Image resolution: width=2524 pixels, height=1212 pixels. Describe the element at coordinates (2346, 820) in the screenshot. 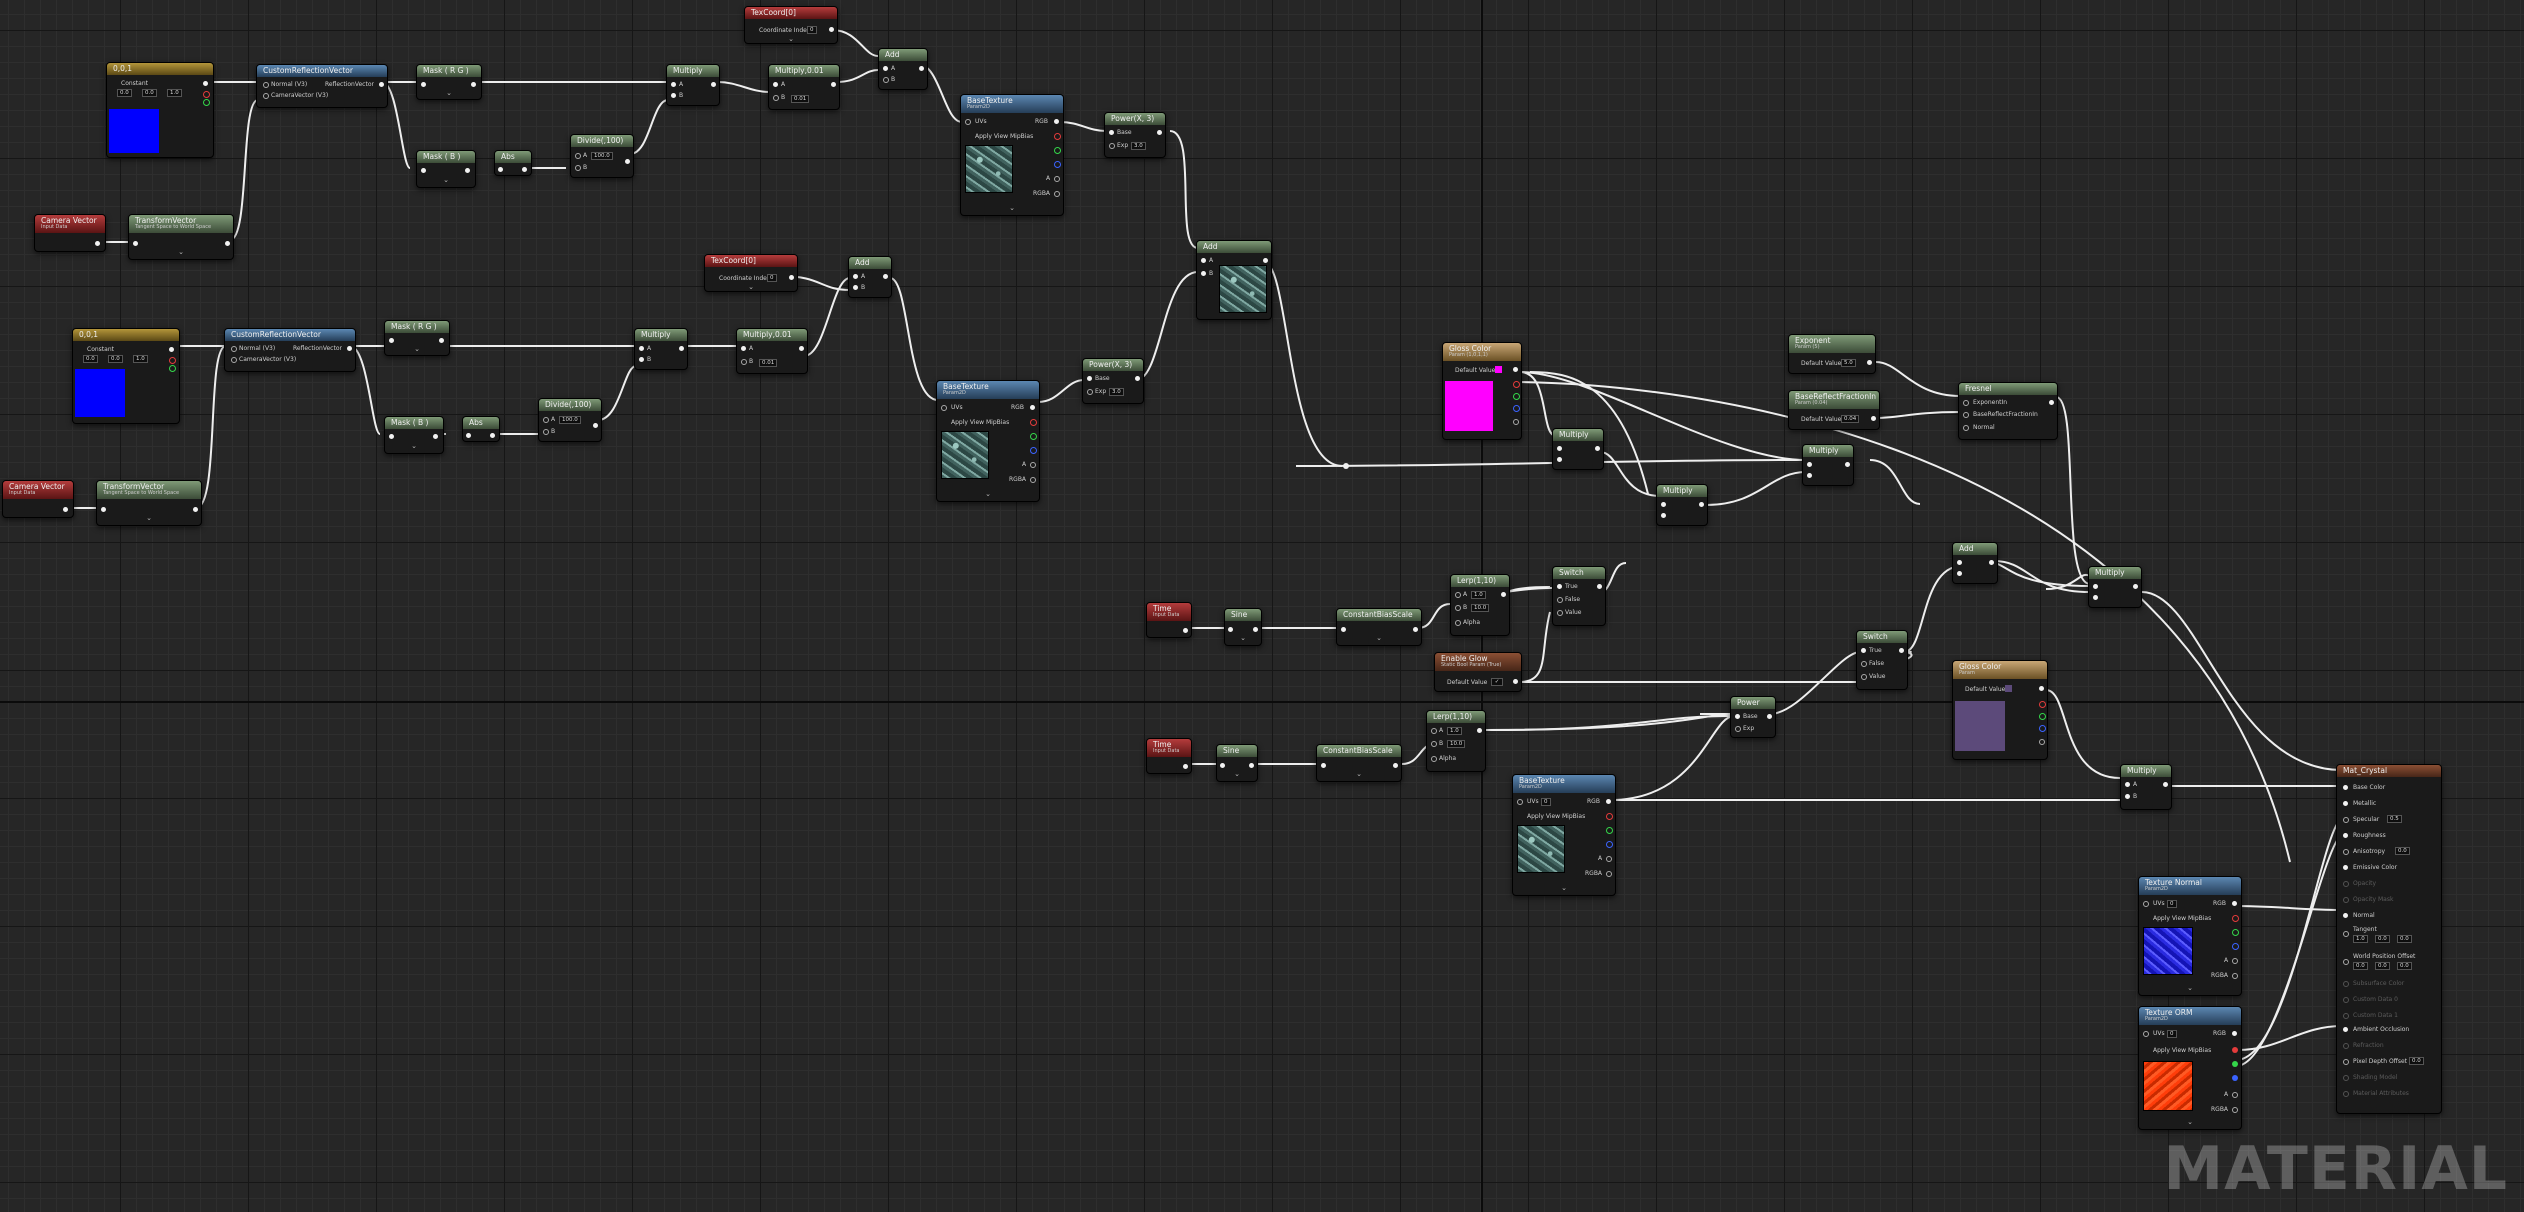

I see `result-pin-specular` at that location.